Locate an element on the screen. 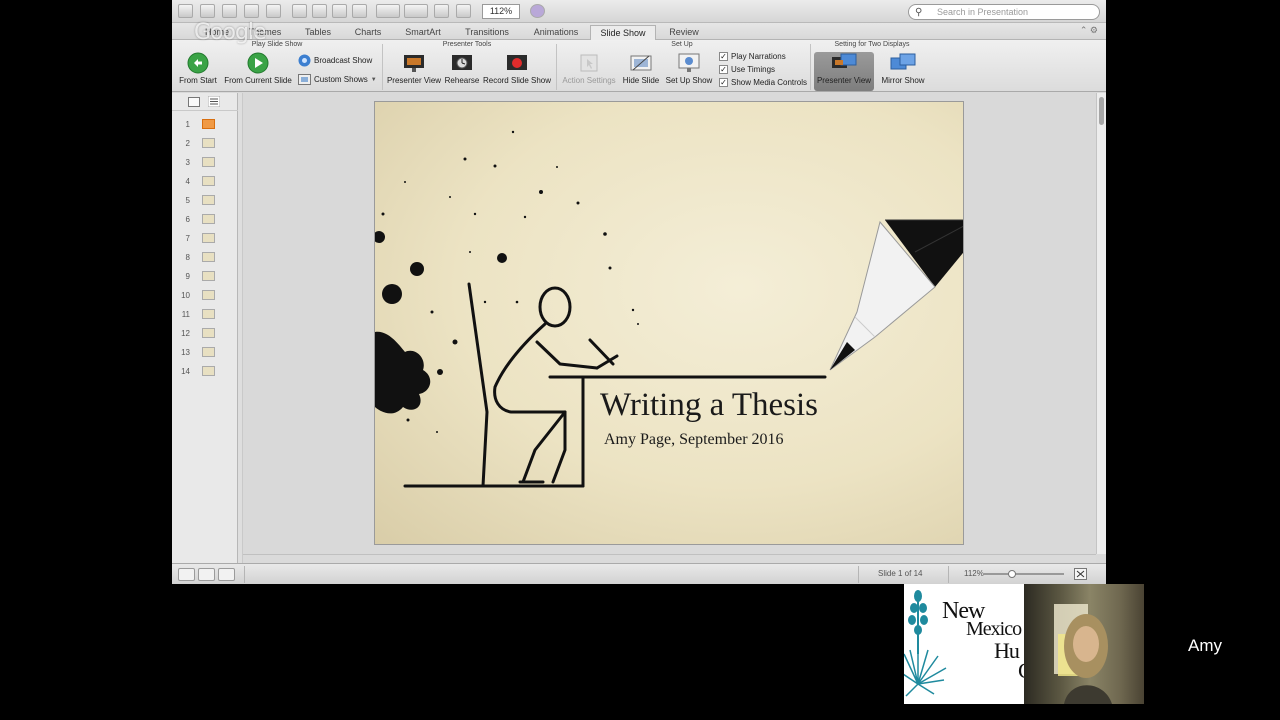 This screenshot has width=1280, height=720. slide-thumbnail: 2 is located at coordinates (205, 145).